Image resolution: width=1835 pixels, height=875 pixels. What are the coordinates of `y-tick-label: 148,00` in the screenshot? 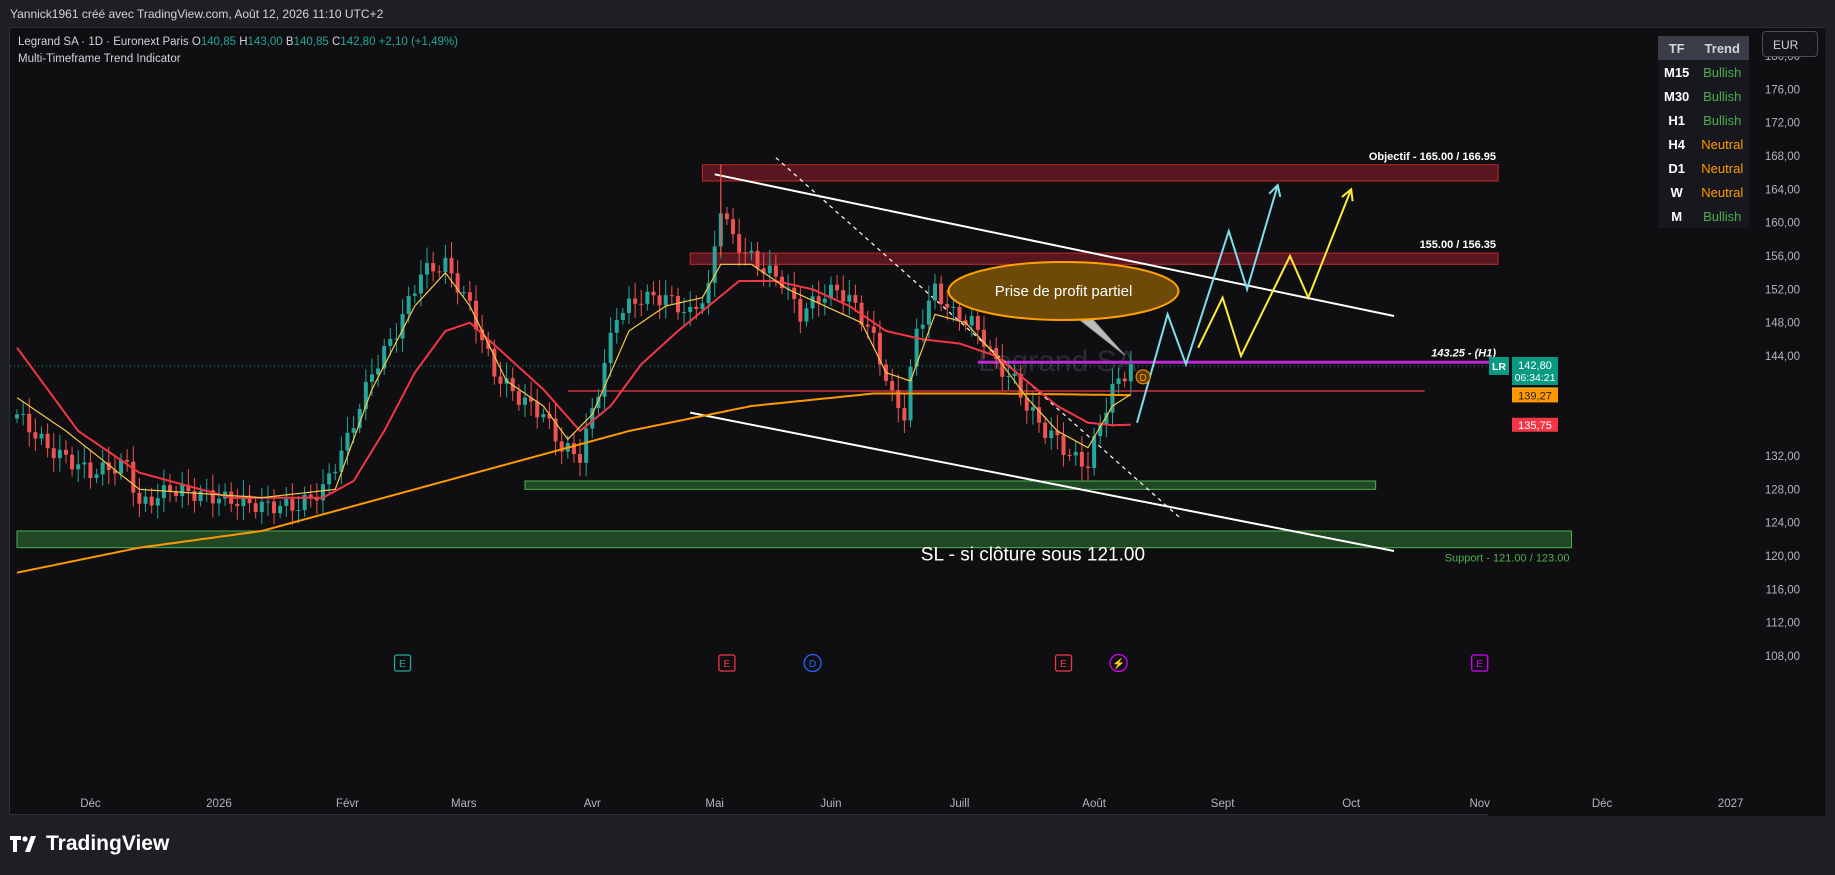 It's located at (1782, 324).